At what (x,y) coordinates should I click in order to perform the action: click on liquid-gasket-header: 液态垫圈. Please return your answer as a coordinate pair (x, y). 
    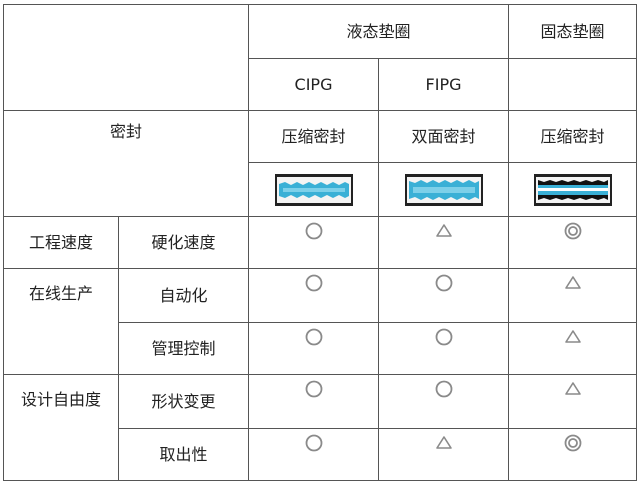
    Looking at the image, I should click on (378, 31).